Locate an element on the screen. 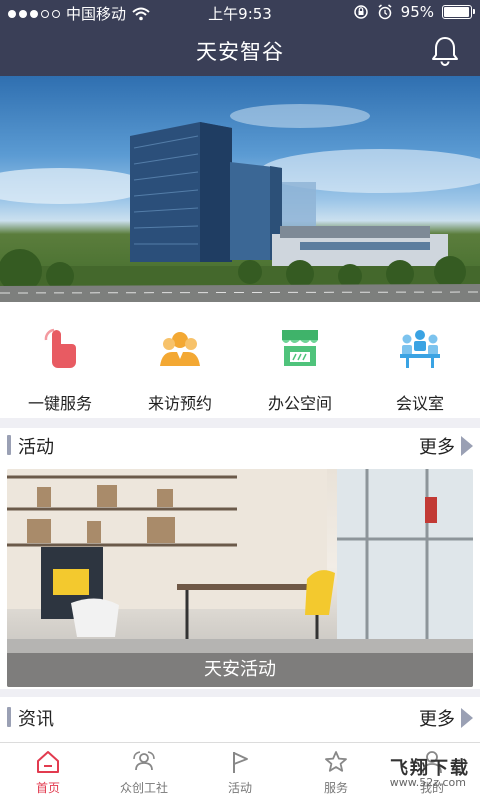 The image size is (480, 800). activity-caption: 天安活动 is located at coordinates (240, 670).